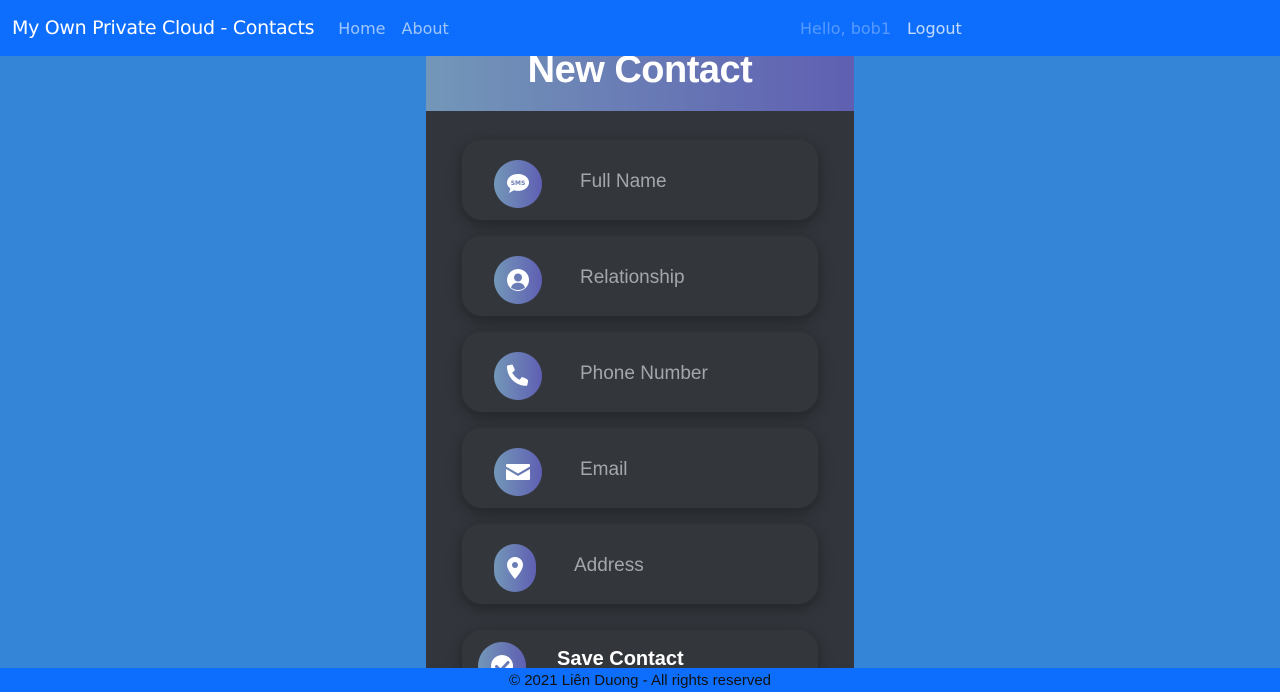 This screenshot has height=692, width=1280. What do you see at coordinates (690, 278) in the screenshot?
I see `relationship-input` at bounding box center [690, 278].